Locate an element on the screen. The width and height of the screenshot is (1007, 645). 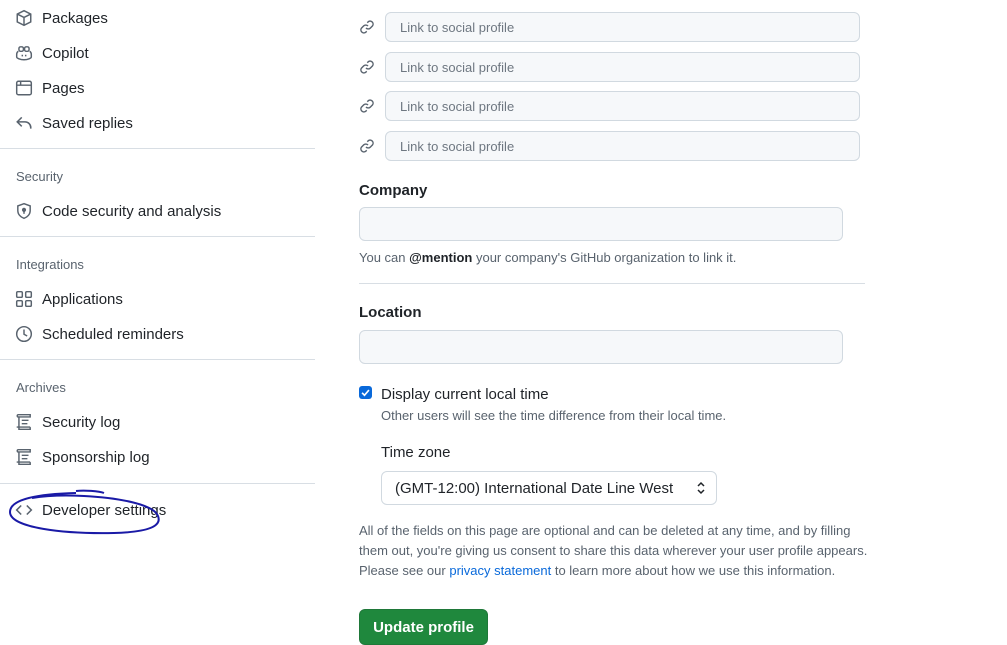
sidebar-item-label: Applications is located at coordinates (82, 299).